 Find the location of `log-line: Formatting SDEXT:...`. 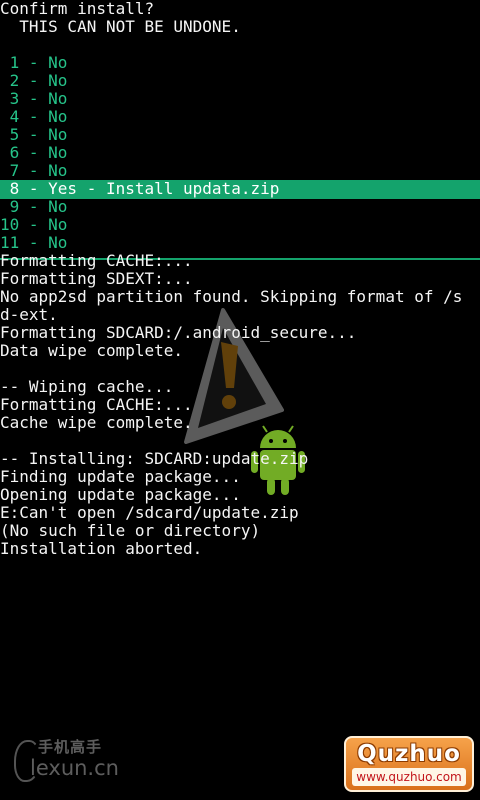

log-line: Formatting SDEXT:... is located at coordinates (96, 278).